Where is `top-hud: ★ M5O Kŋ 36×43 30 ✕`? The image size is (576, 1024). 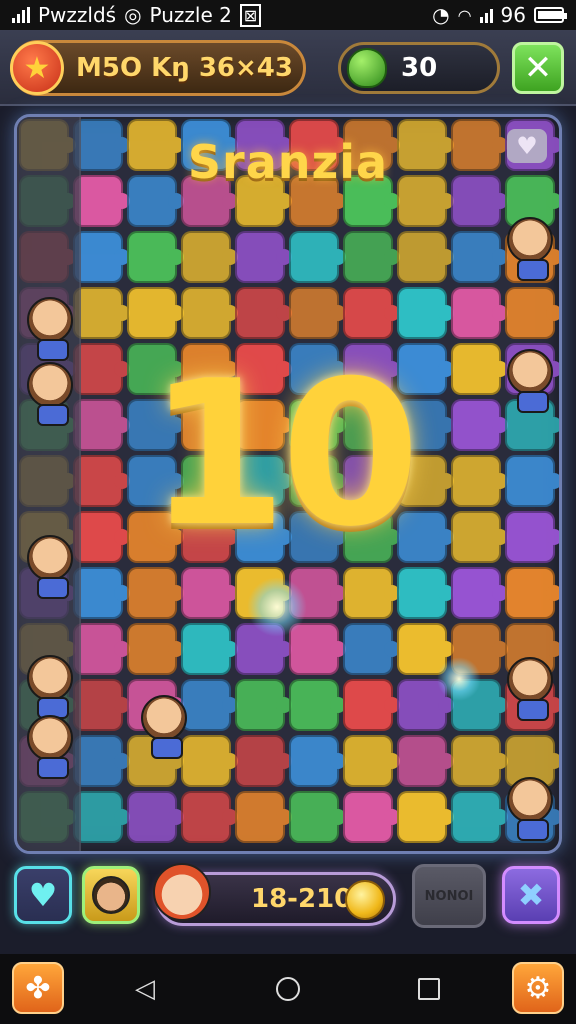
top-hud: ★ M5O Kŋ 36×43 30 ✕ is located at coordinates (288, 68).